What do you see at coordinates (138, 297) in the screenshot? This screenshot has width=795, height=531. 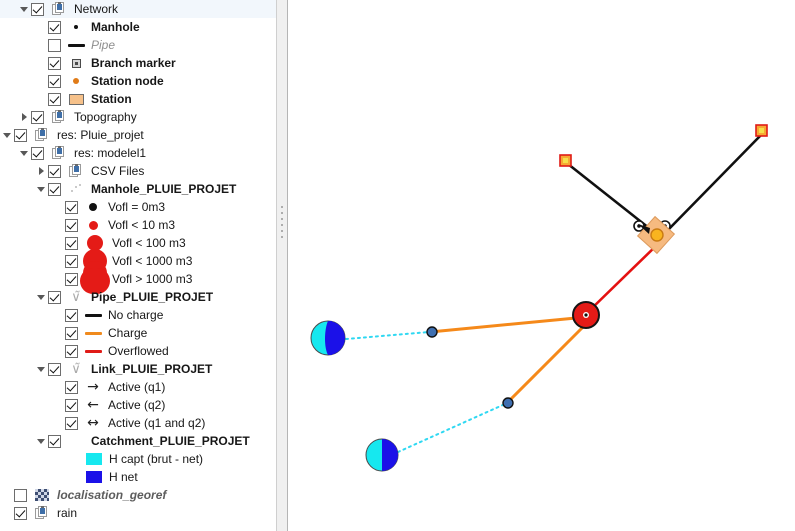 I see `tree-row-pipe-pluie-projet: ∨̃ Pipe_PLUIE_PROJET` at bounding box center [138, 297].